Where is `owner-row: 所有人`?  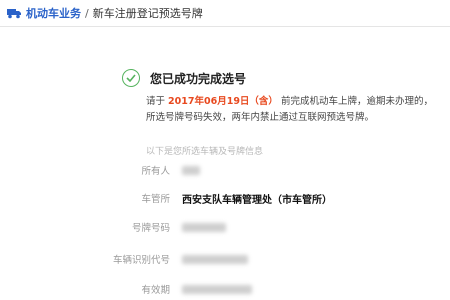
owner-row: 所有人 is located at coordinates (265, 170).